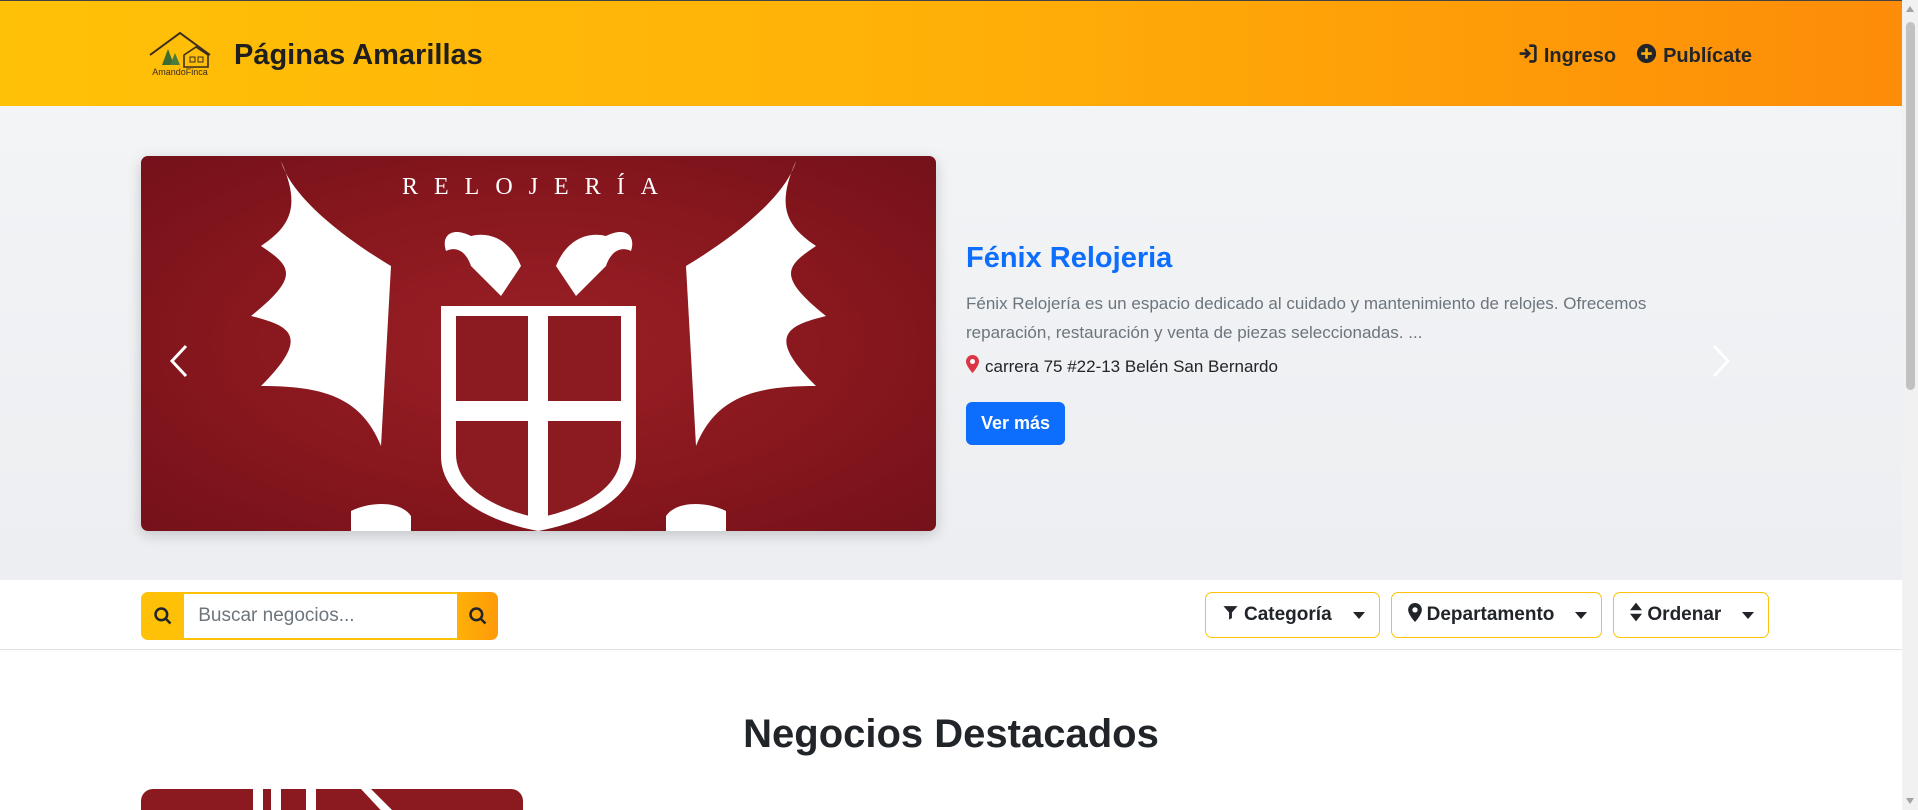  I want to click on hero-image-text: RELOJERÍA, so click(538, 187).